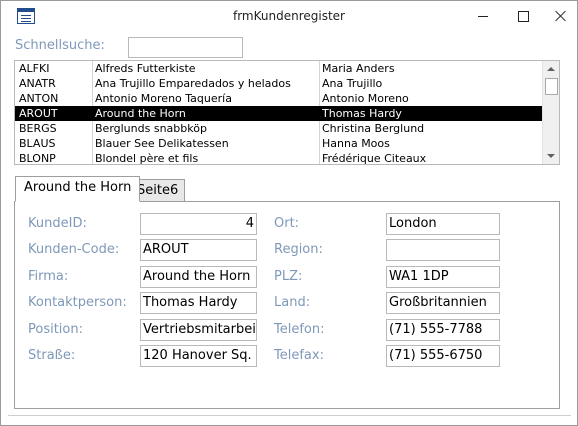 Image resolution: width=578 pixels, height=426 pixels. I want to click on customer-contact: Frédérique Citeaux, so click(374, 158).